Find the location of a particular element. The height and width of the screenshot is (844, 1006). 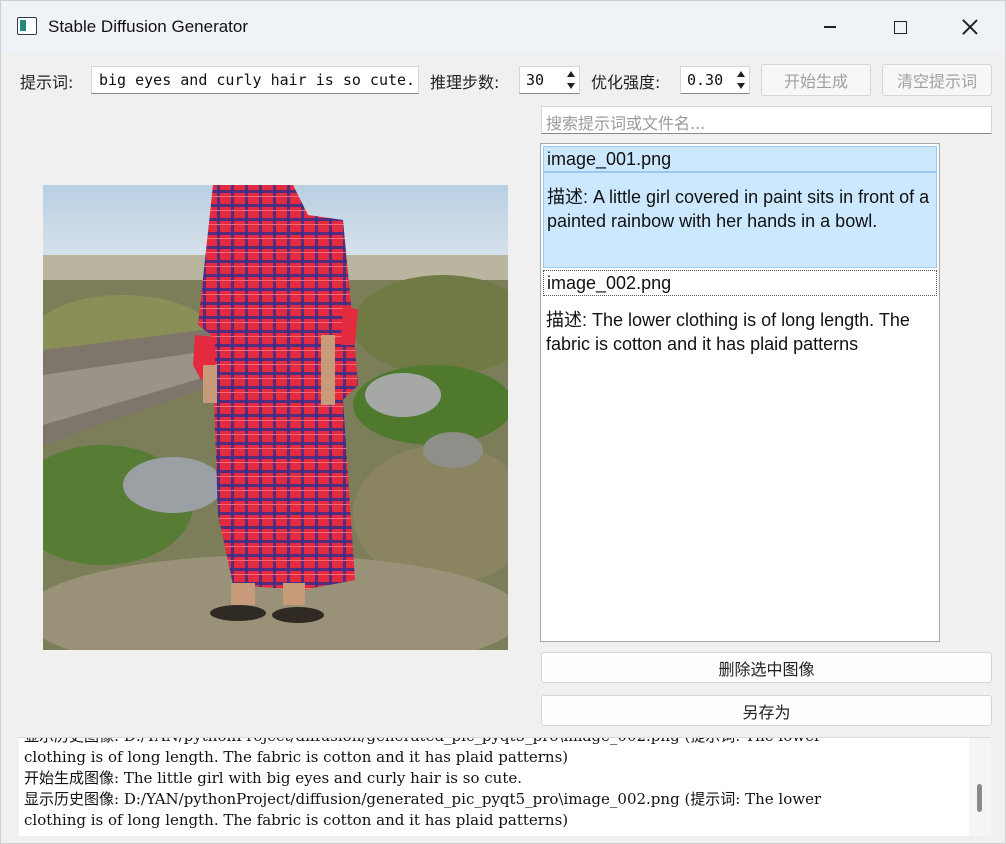

app-window-icon is located at coordinates (27, 26).